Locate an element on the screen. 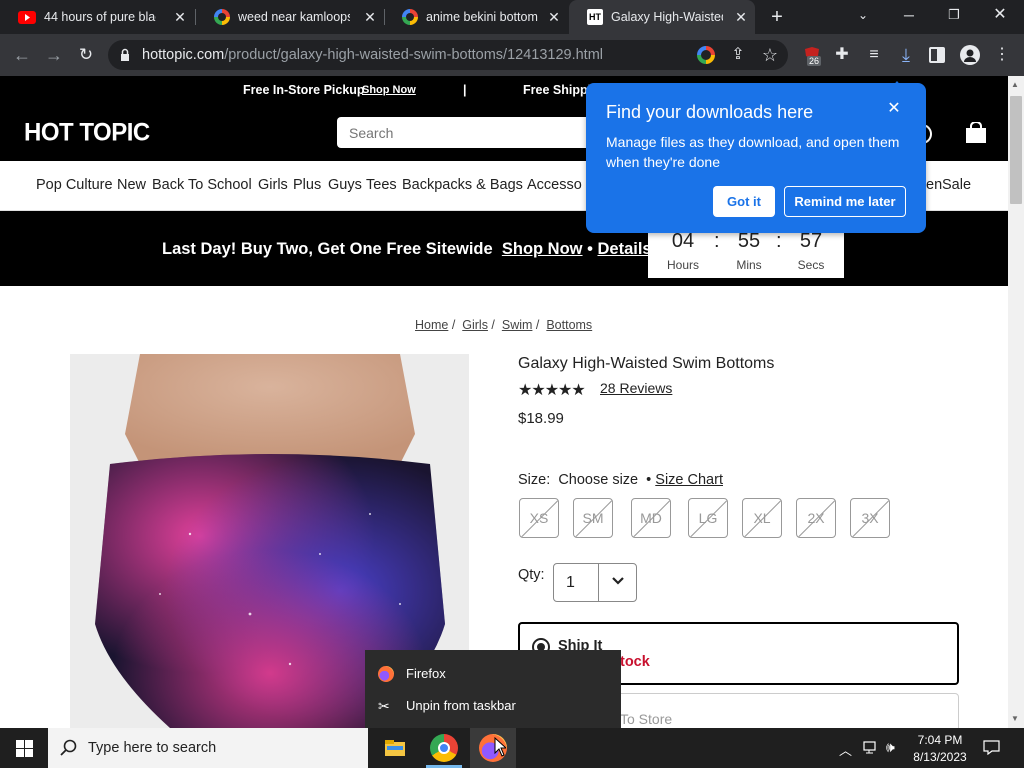 The width and height of the screenshot is (1024, 768). breadcrumb-swim: Swim is located at coordinates (517, 325).